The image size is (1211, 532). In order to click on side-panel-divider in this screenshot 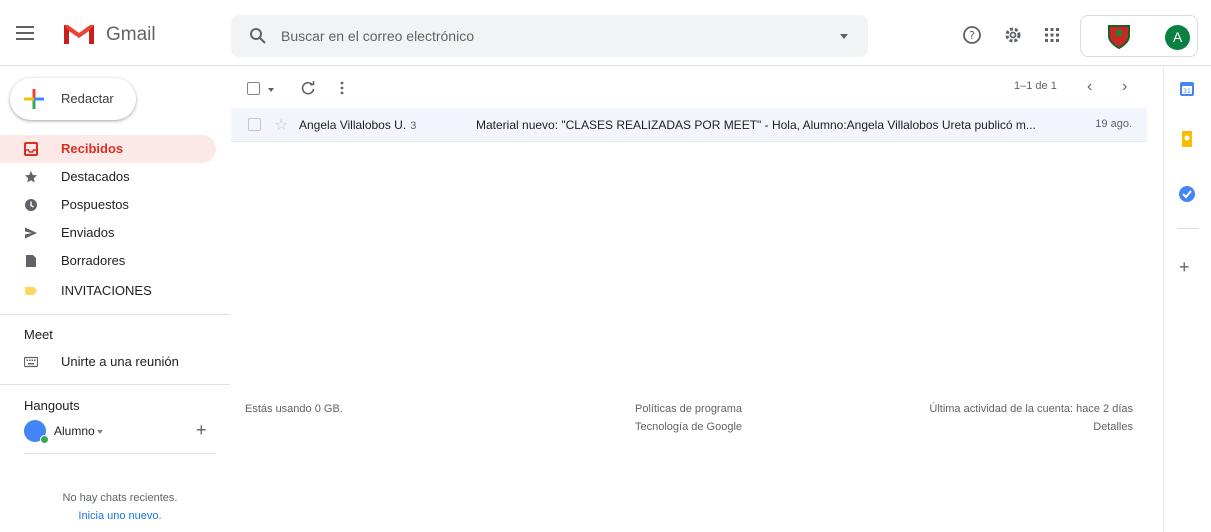, I will do `click(1188, 228)`.